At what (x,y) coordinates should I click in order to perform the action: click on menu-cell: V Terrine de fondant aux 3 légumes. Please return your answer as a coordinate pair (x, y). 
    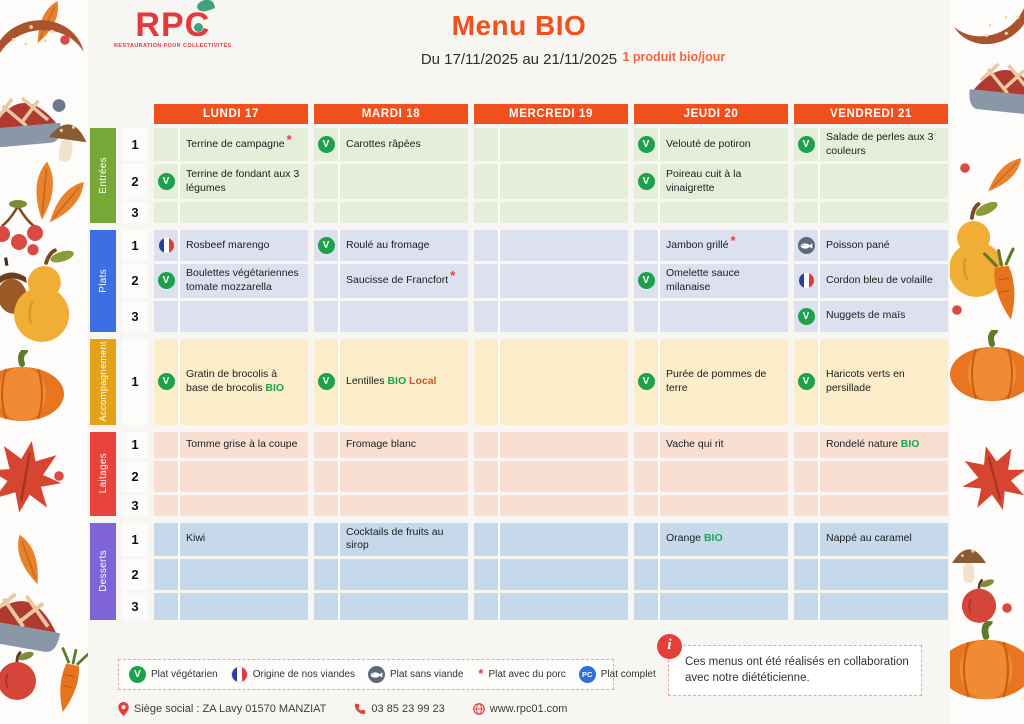
    Looking at the image, I should click on (231, 182).